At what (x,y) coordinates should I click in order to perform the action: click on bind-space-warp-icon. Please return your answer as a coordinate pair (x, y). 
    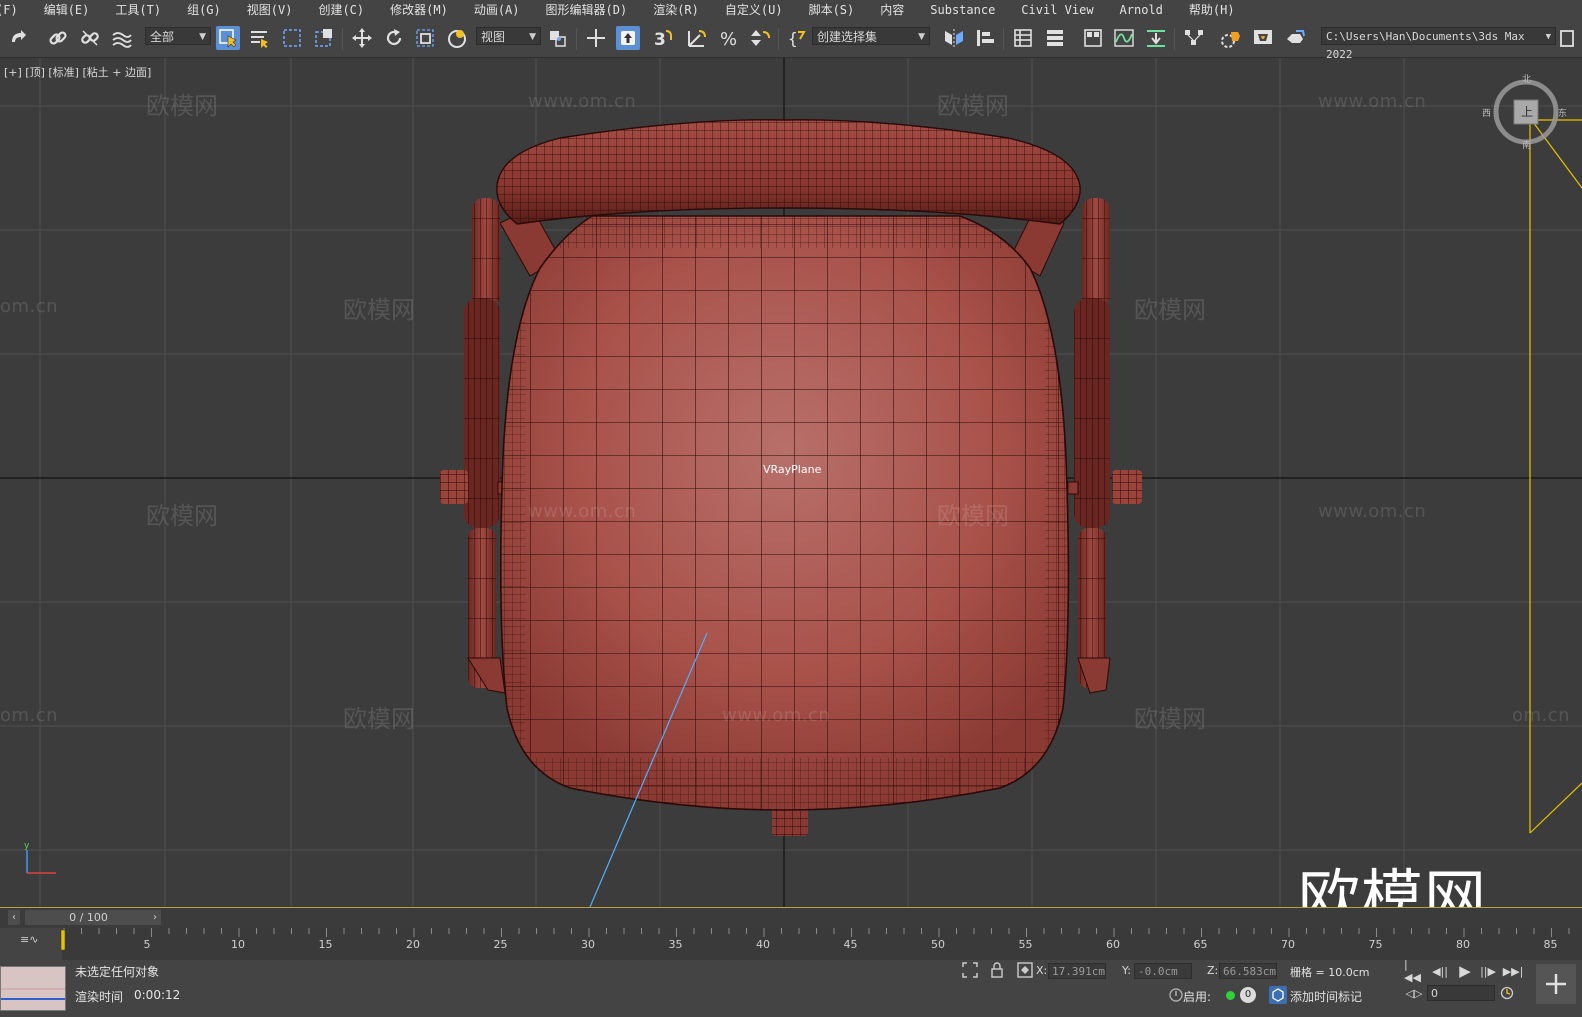
    Looking at the image, I should click on (122, 38).